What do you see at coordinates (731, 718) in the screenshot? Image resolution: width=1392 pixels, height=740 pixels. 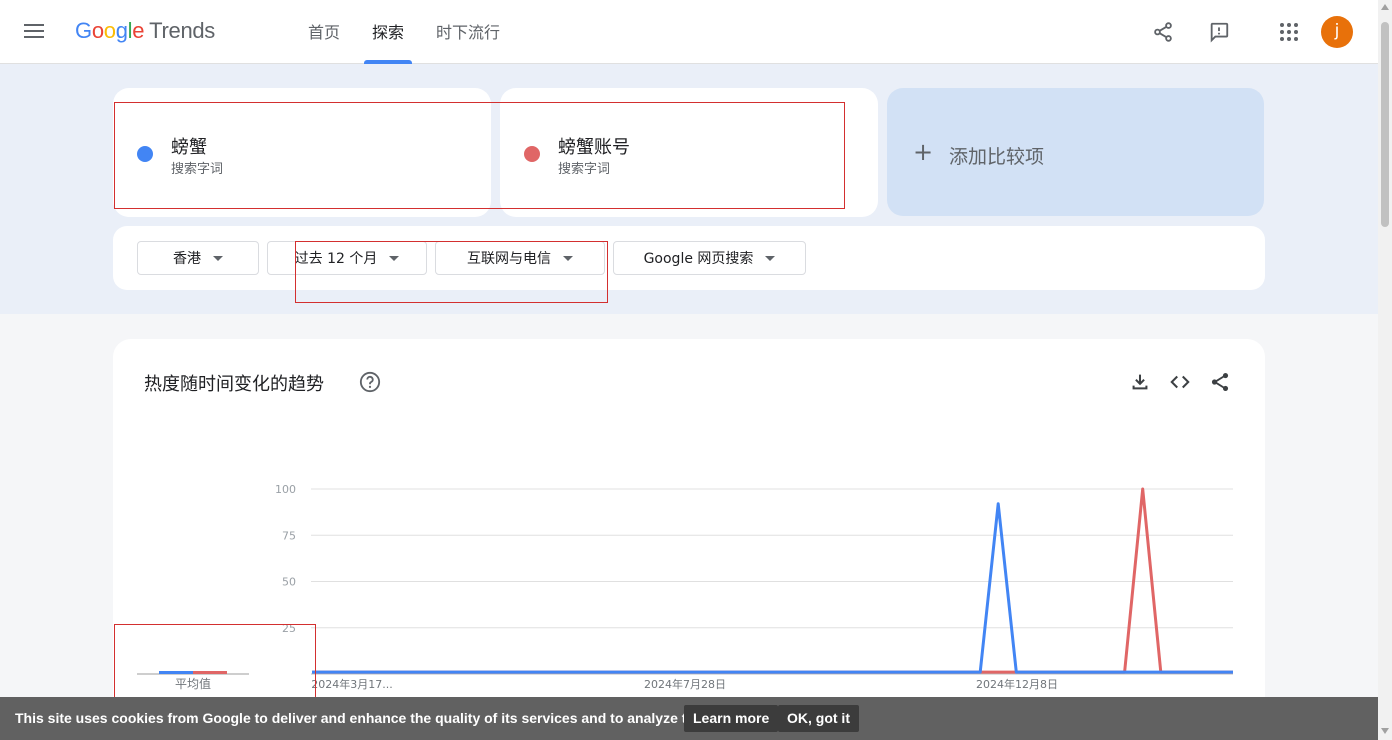 I see `learn-more-button: Learn more` at bounding box center [731, 718].